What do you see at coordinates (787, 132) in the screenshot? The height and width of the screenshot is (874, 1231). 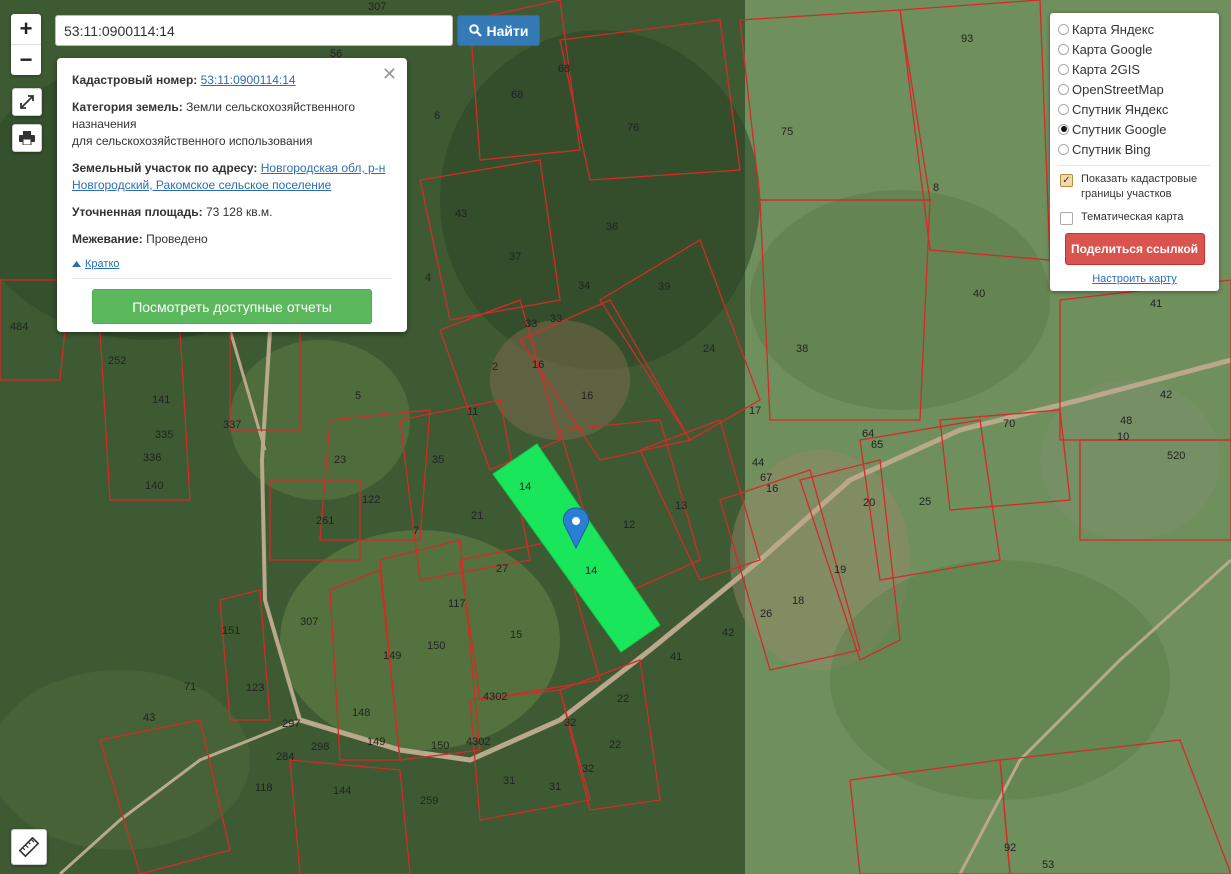 I see `parcel-label: 75` at bounding box center [787, 132].